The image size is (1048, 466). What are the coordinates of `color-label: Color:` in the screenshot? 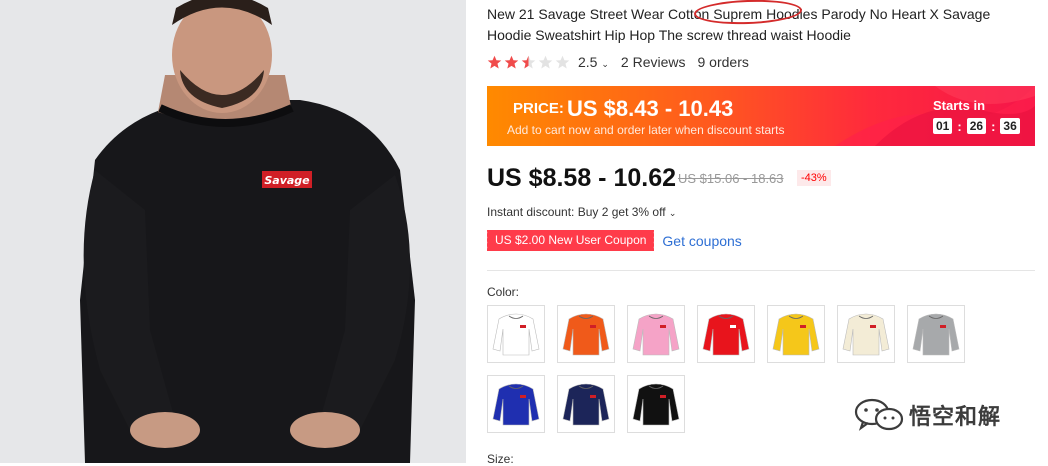 It's located at (503, 292).